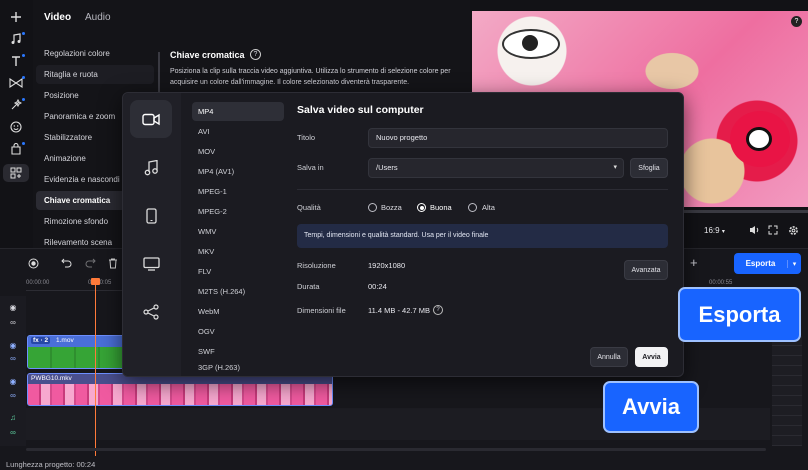  What do you see at coordinates (321, 310) in the screenshot?
I see `filesize-label: Dimensioni file` at bounding box center [321, 310].